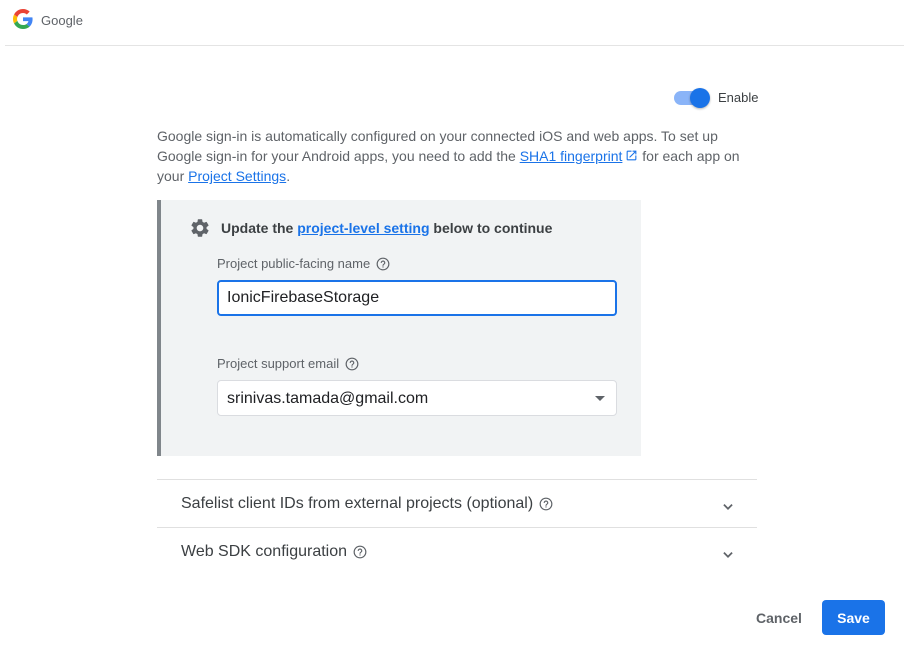 The height and width of the screenshot is (657, 904). What do you see at coordinates (288, 176) in the screenshot?
I see `description-part: .` at bounding box center [288, 176].